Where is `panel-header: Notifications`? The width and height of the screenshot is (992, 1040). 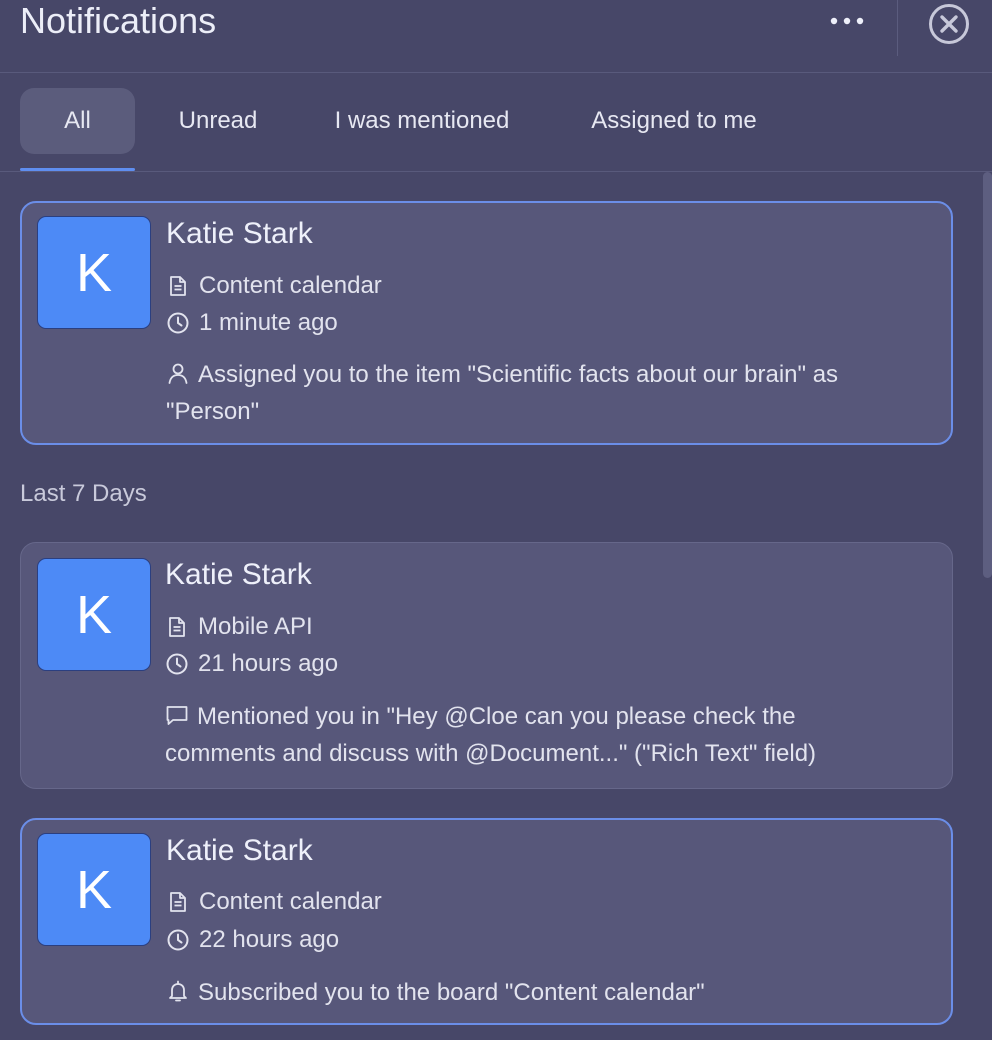
panel-header: Notifications is located at coordinates (496, 36).